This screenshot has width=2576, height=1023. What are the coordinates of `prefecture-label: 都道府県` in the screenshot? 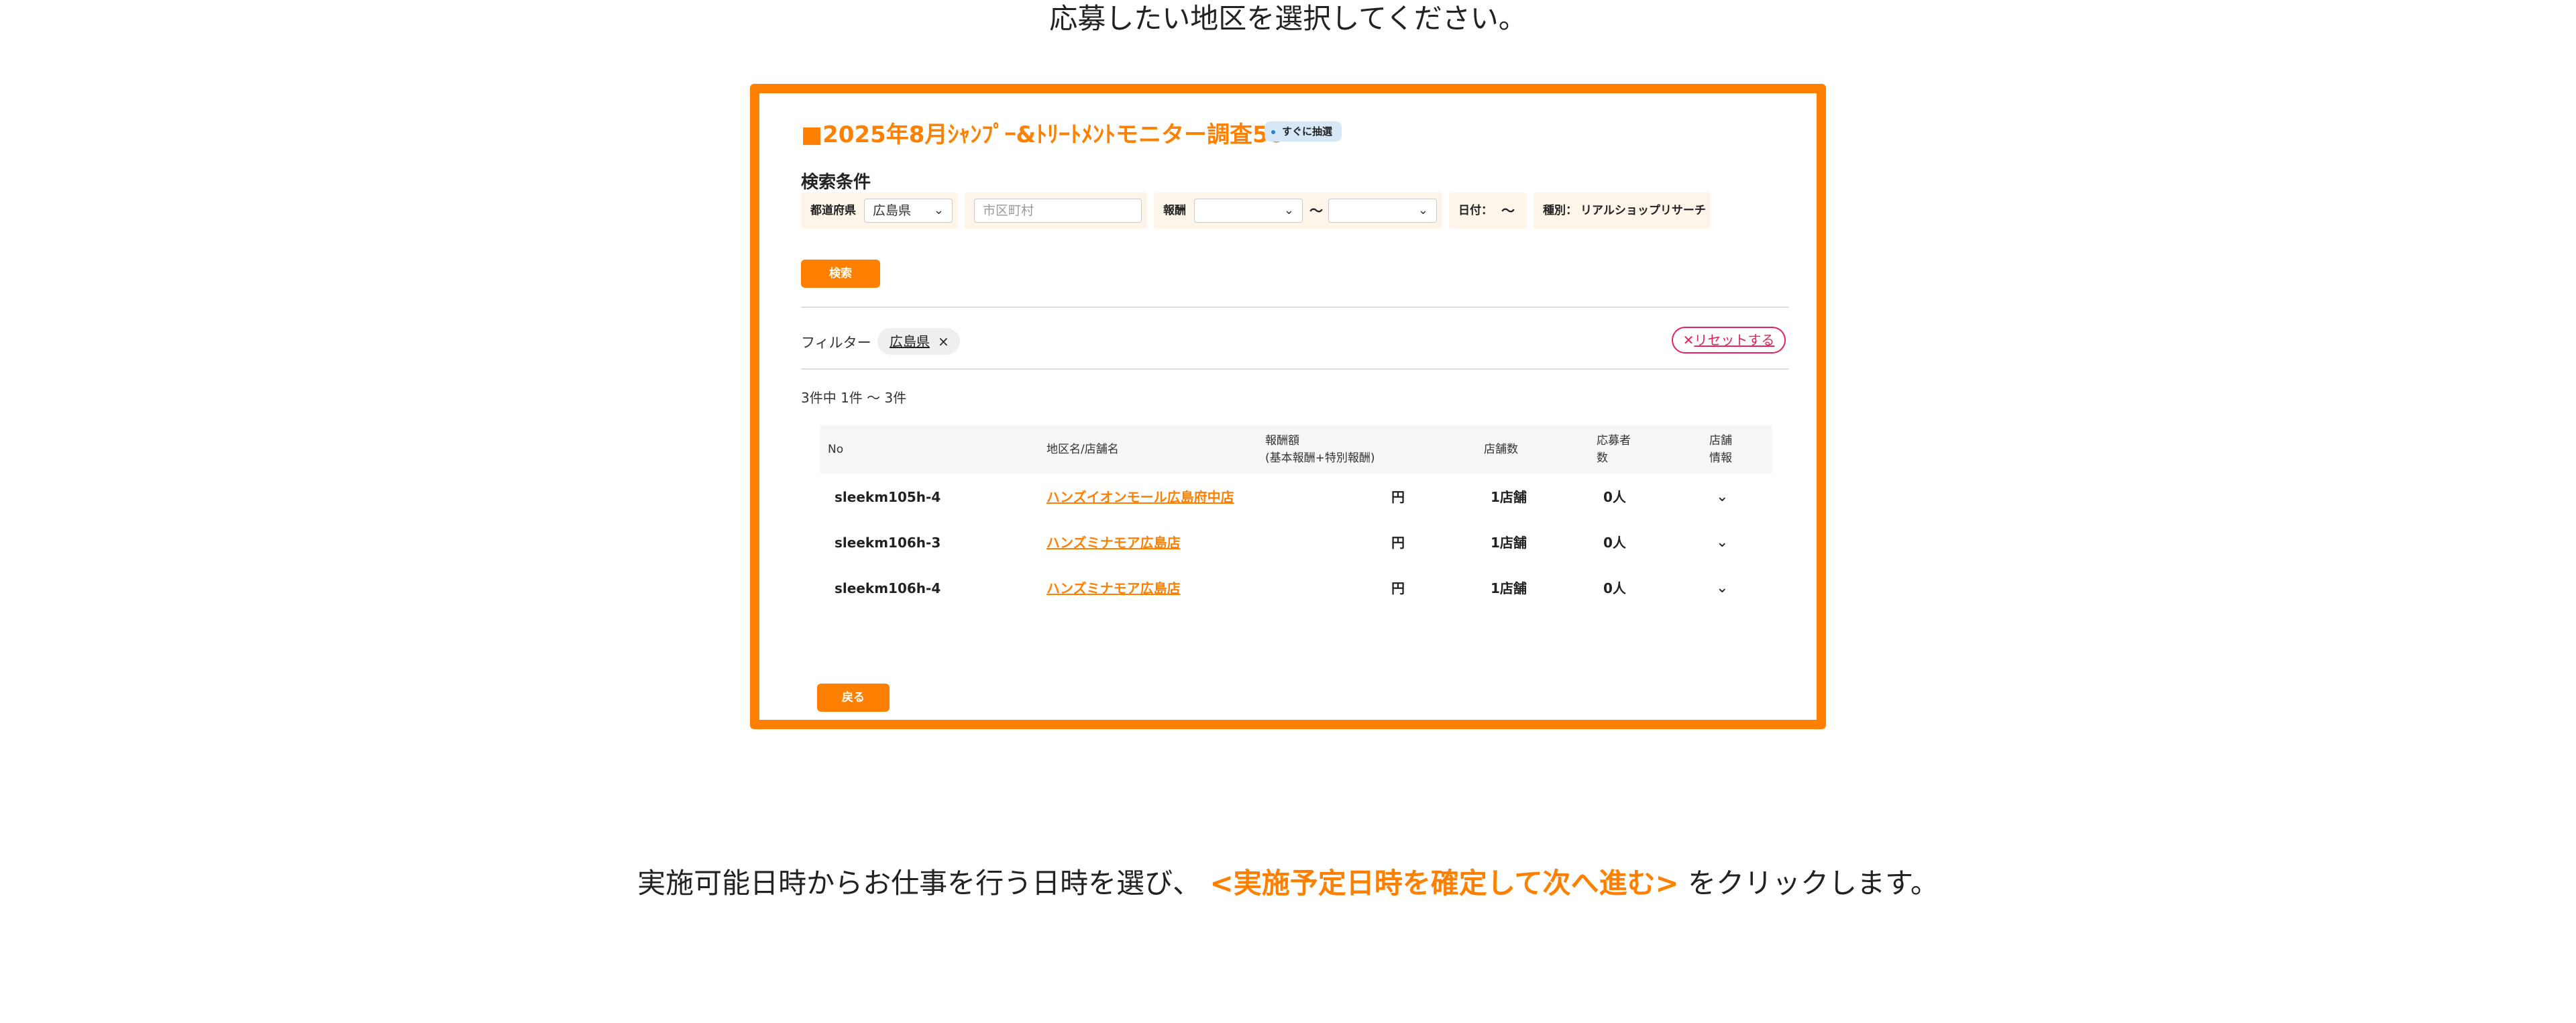 It's located at (833, 211).